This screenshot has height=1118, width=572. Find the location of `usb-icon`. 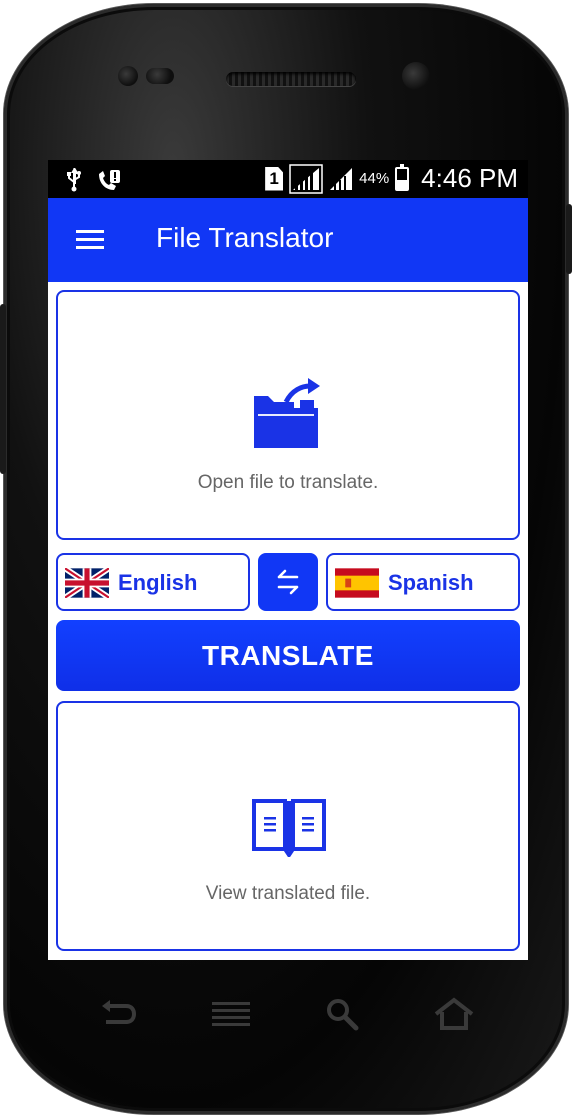

usb-icon is located at coordinates (74, 180).